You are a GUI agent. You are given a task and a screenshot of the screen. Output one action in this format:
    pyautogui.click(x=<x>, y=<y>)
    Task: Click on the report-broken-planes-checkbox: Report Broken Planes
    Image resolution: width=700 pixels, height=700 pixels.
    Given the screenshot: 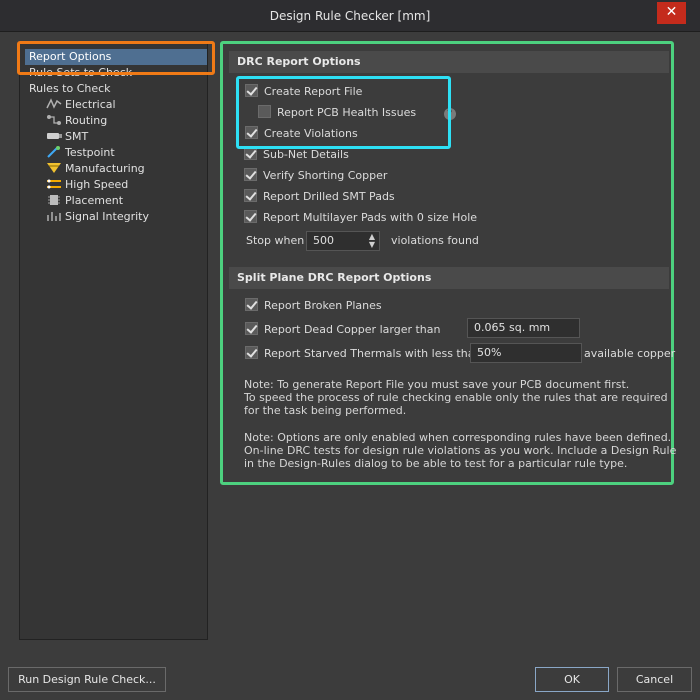 What is the action you would take?
    pyautogui.click(x=313, y=306)
    